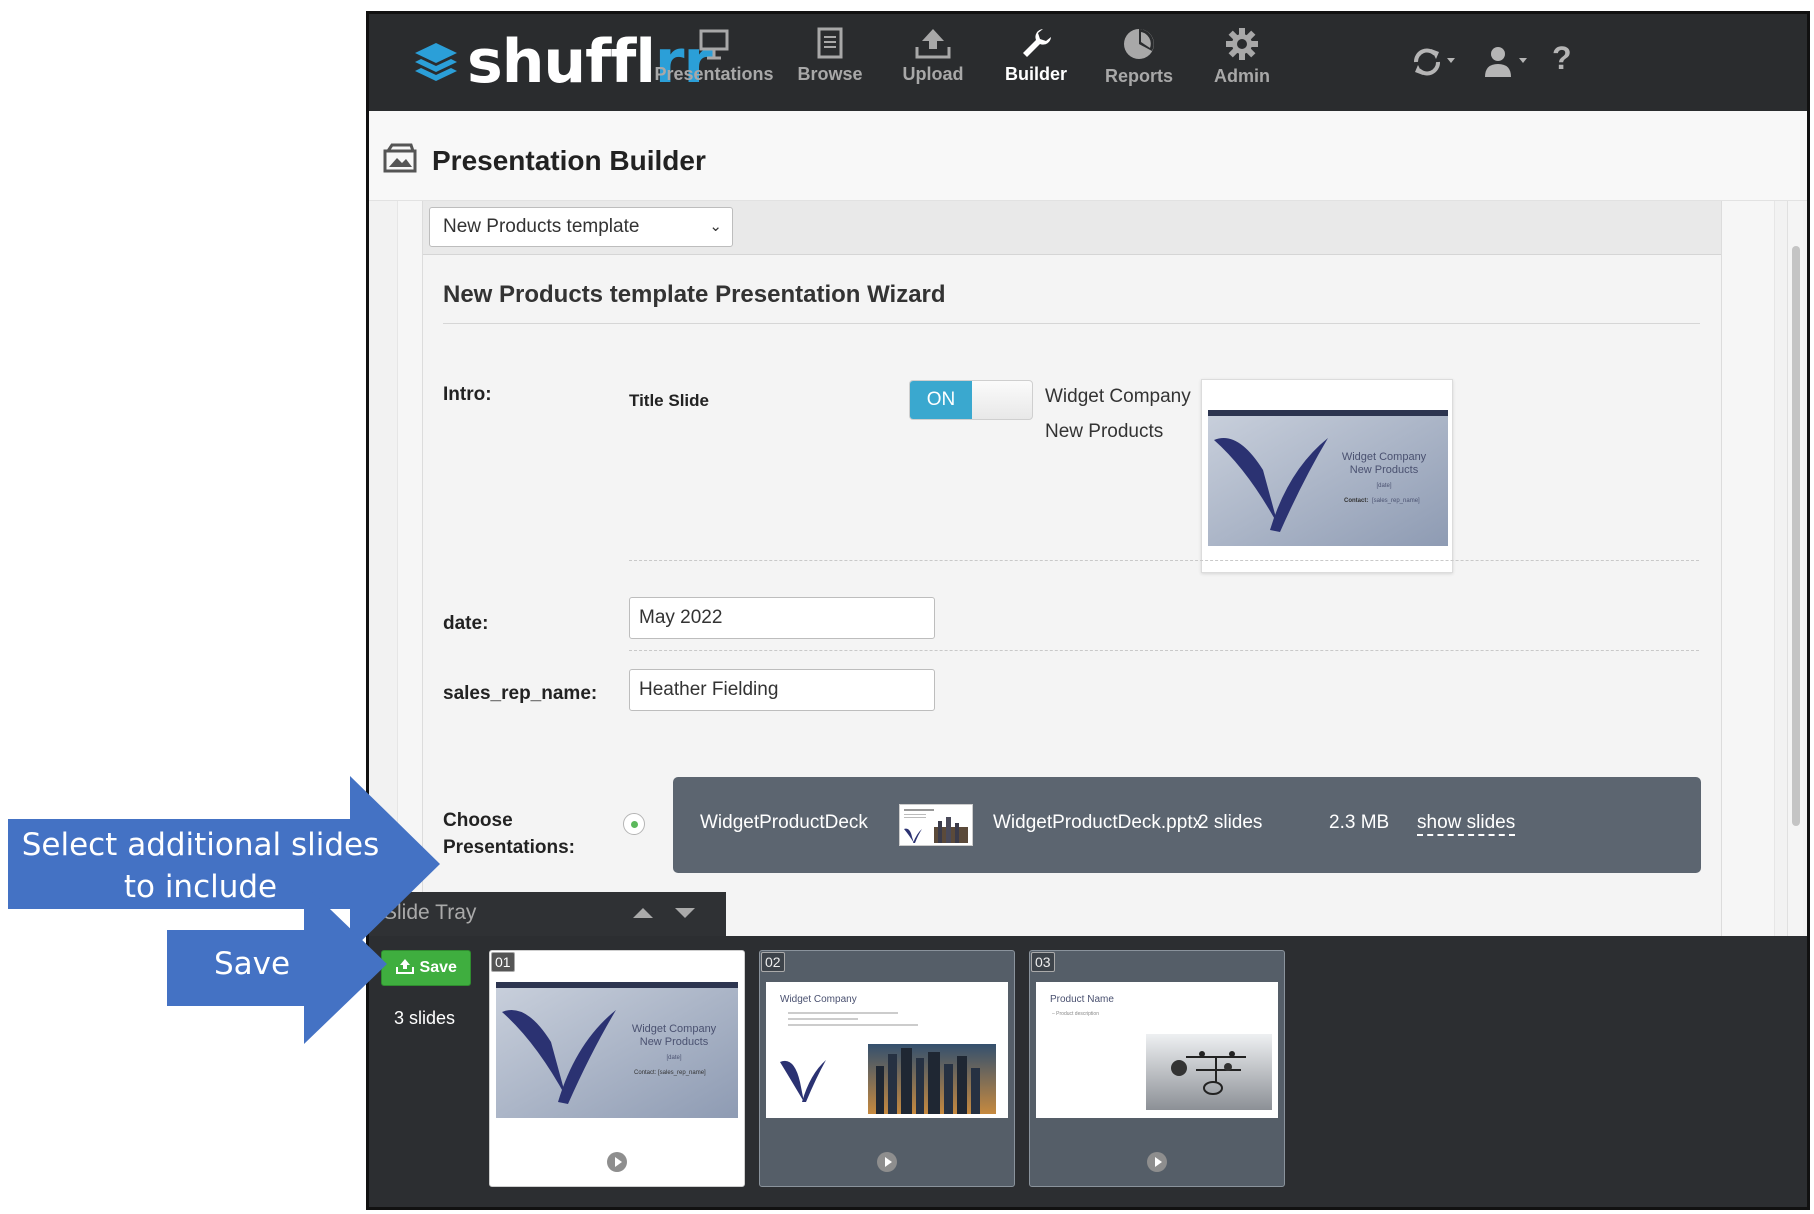  What do you see at coordinates (503, 962) in the screenshot?
I see `slide-number: 01` at bounding box center [503, 962].